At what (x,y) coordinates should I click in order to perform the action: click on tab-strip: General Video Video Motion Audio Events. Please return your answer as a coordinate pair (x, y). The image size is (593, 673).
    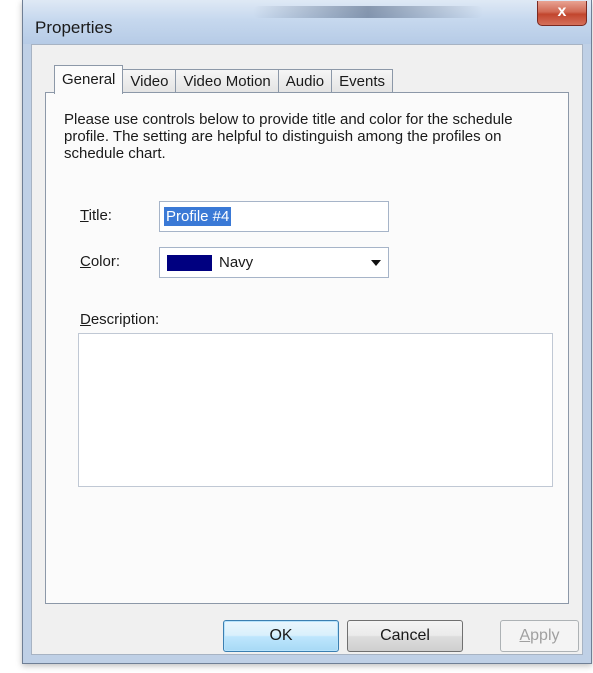
    Looking at the image, I should click on (223, 79).